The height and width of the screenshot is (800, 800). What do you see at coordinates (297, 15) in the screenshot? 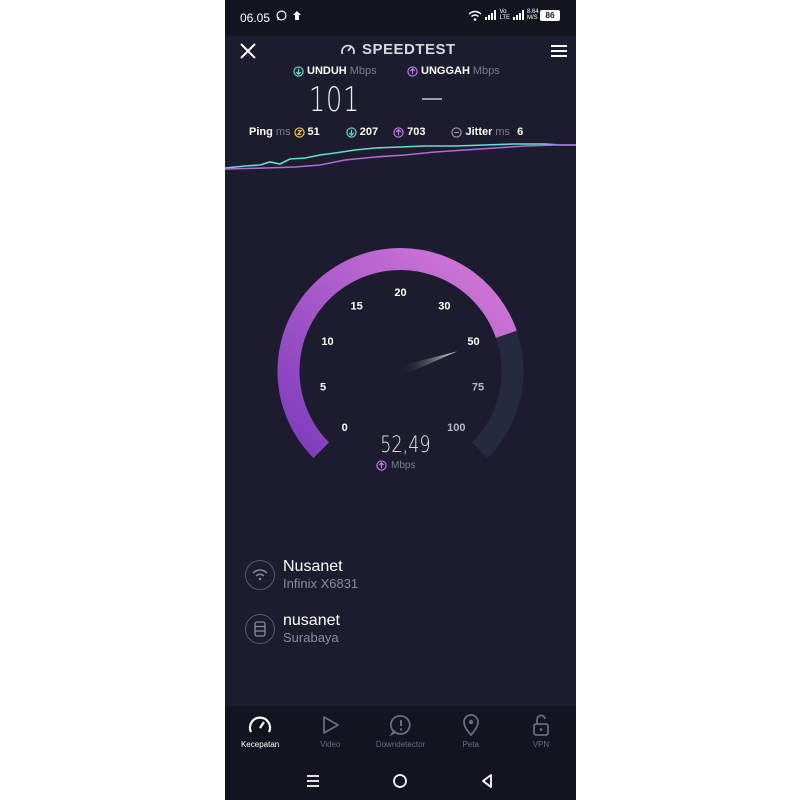
I see `notification-icon` at bounding box center [297, 15].